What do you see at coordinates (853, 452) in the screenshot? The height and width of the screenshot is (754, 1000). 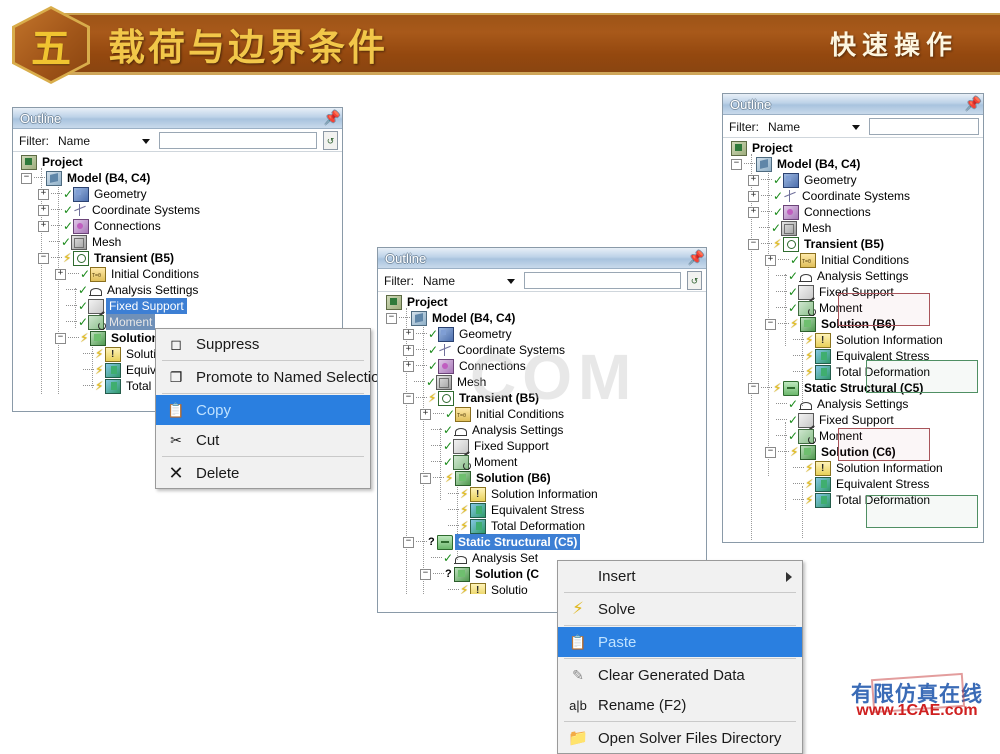 I see `tree-item-solution-c6: − ⚡ Solution (C6)` at bounding box center [853, 452].